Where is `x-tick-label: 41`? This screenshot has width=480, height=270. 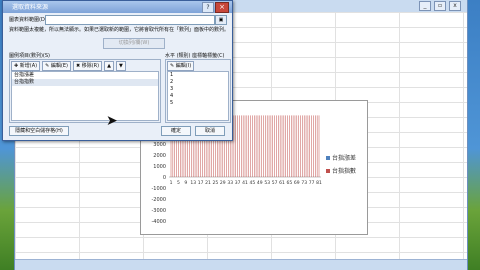
x-tick-label: 41 is located at coordinates (245, 183).